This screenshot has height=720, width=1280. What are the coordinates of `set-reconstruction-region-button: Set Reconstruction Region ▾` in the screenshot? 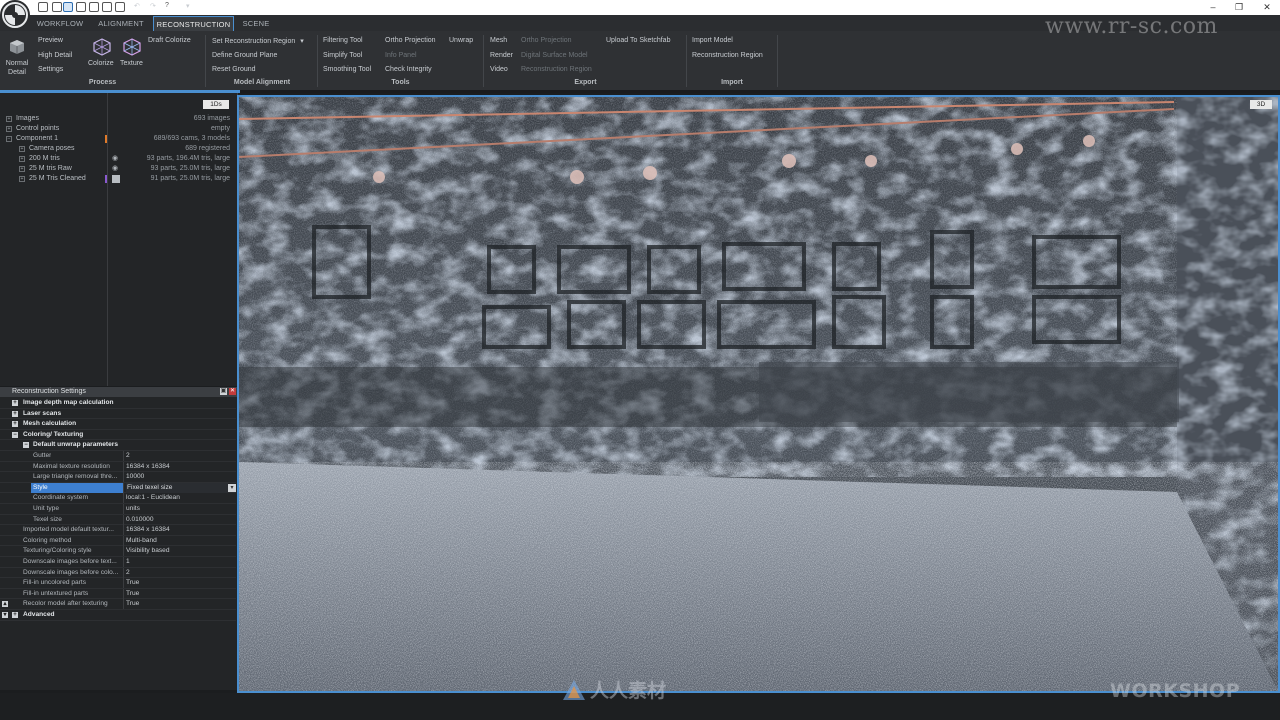 It's located at (258, 41).